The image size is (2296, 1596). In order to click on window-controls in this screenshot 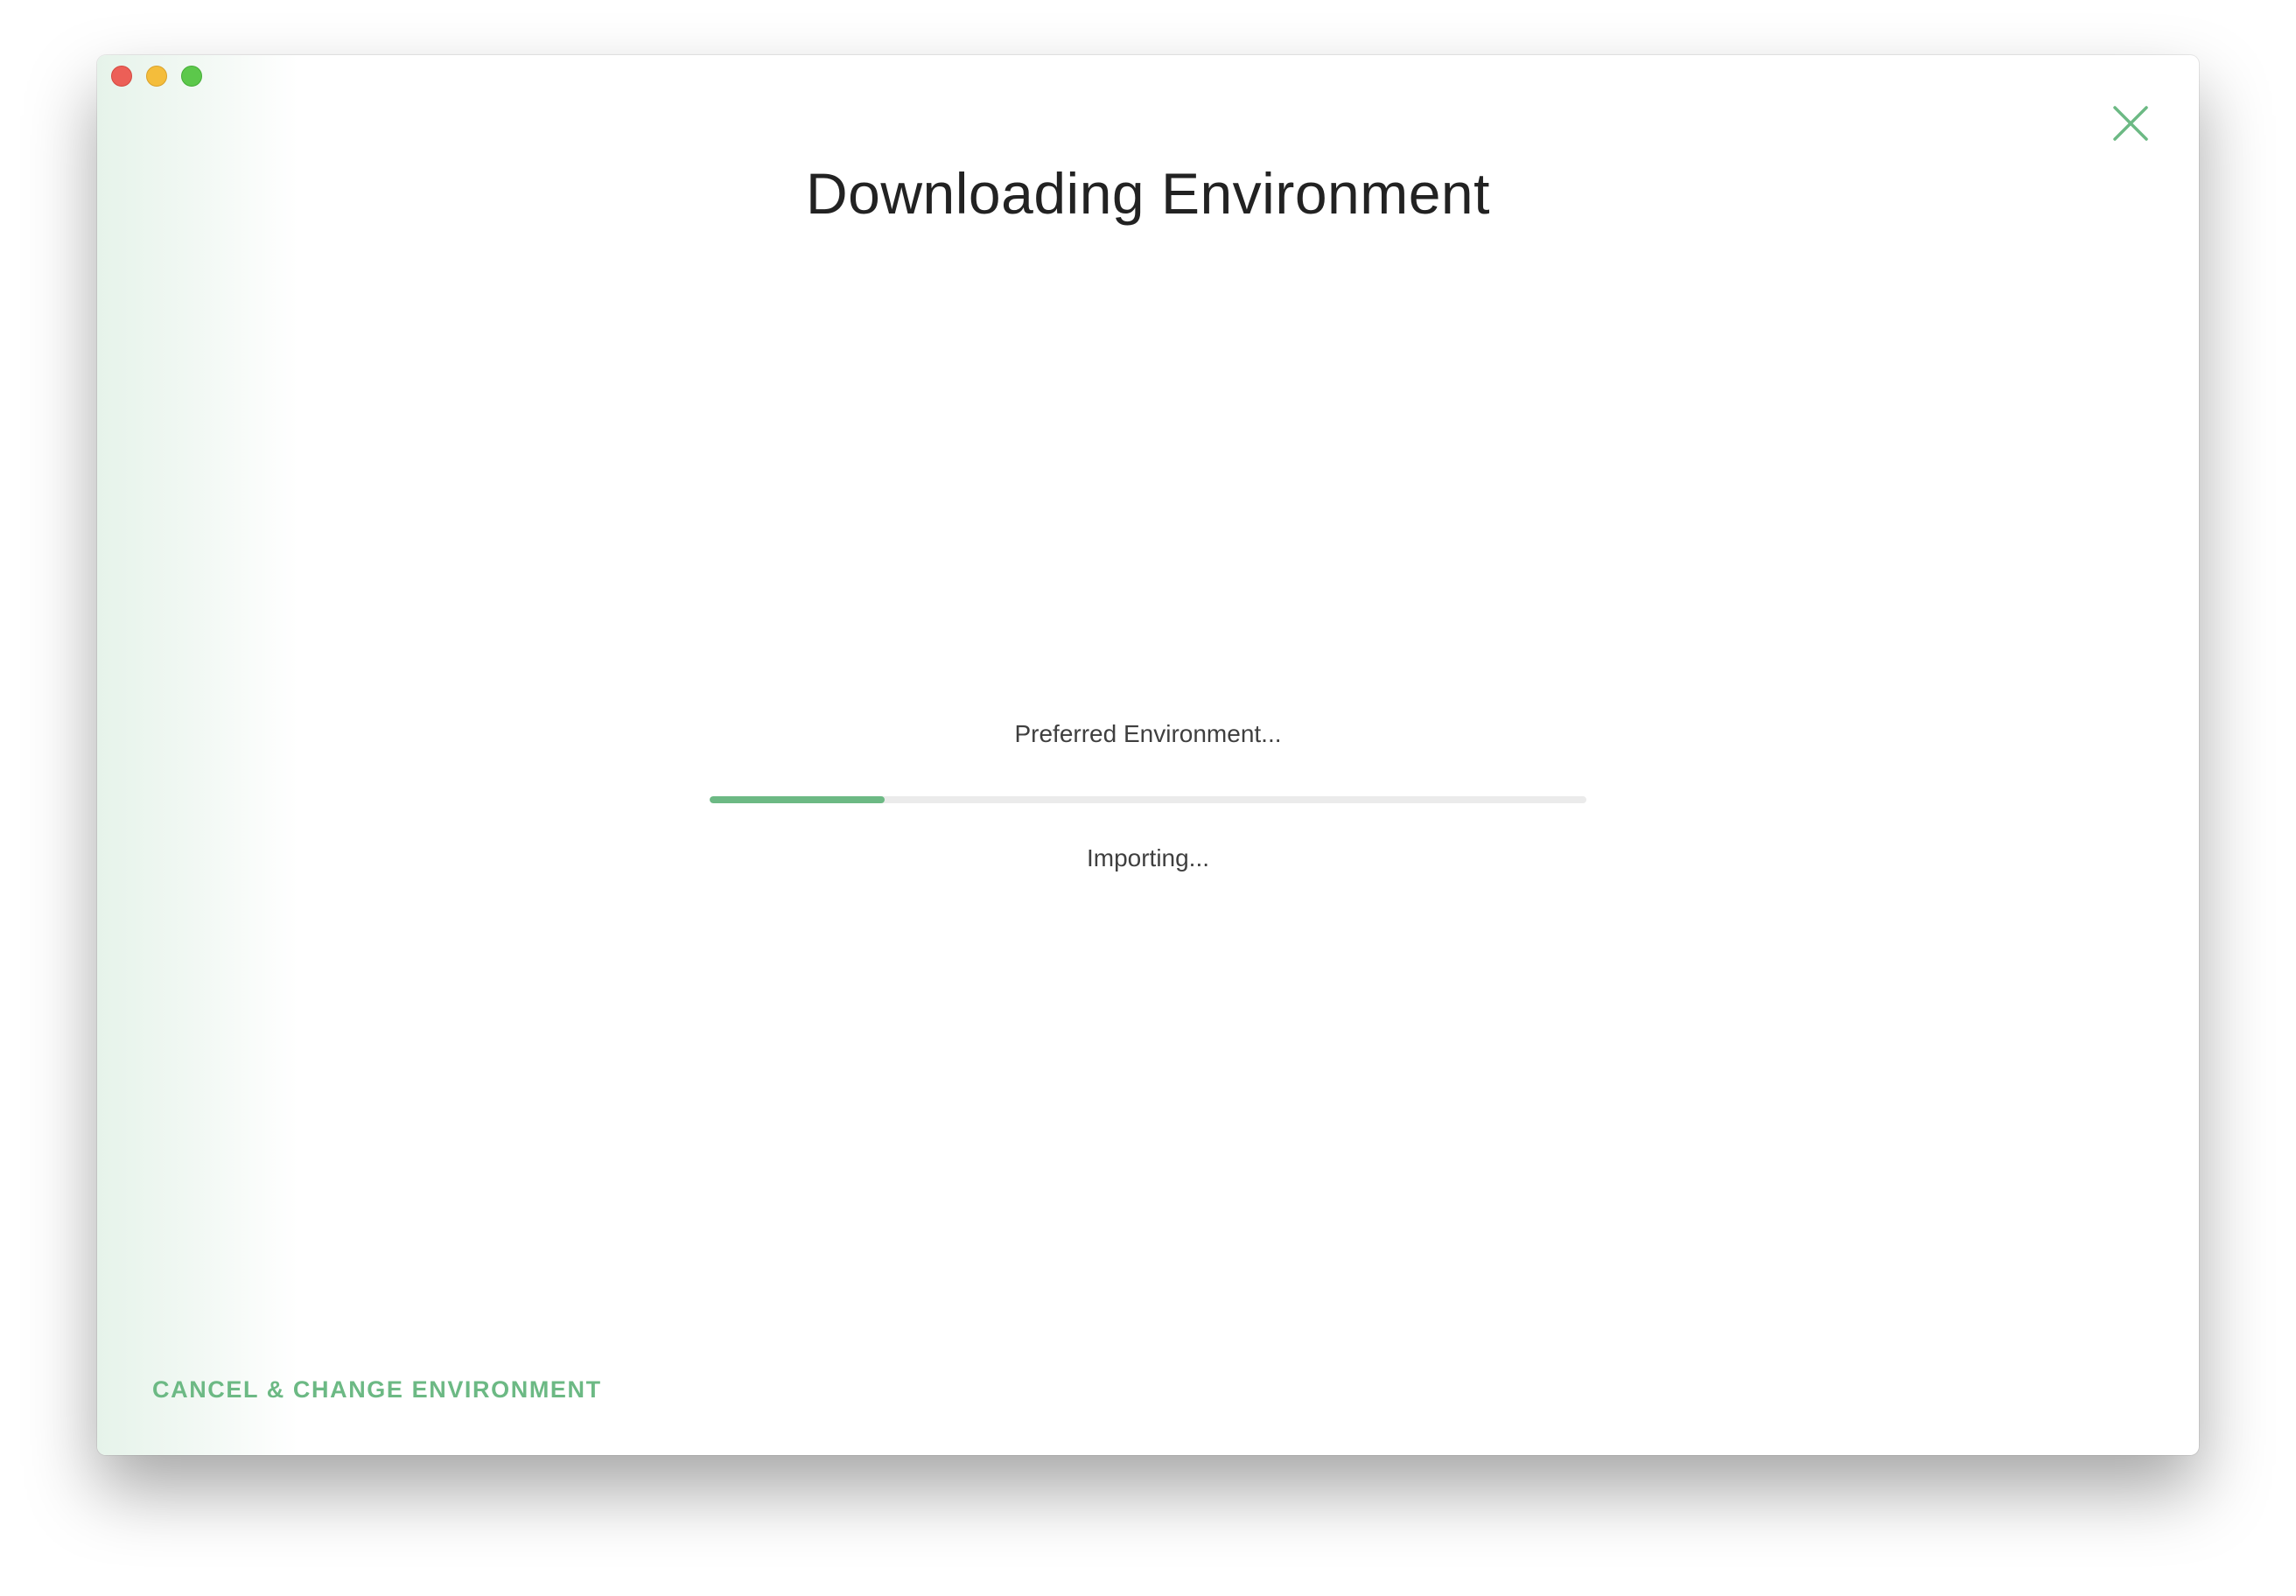, I will do `click(156, 76)`.